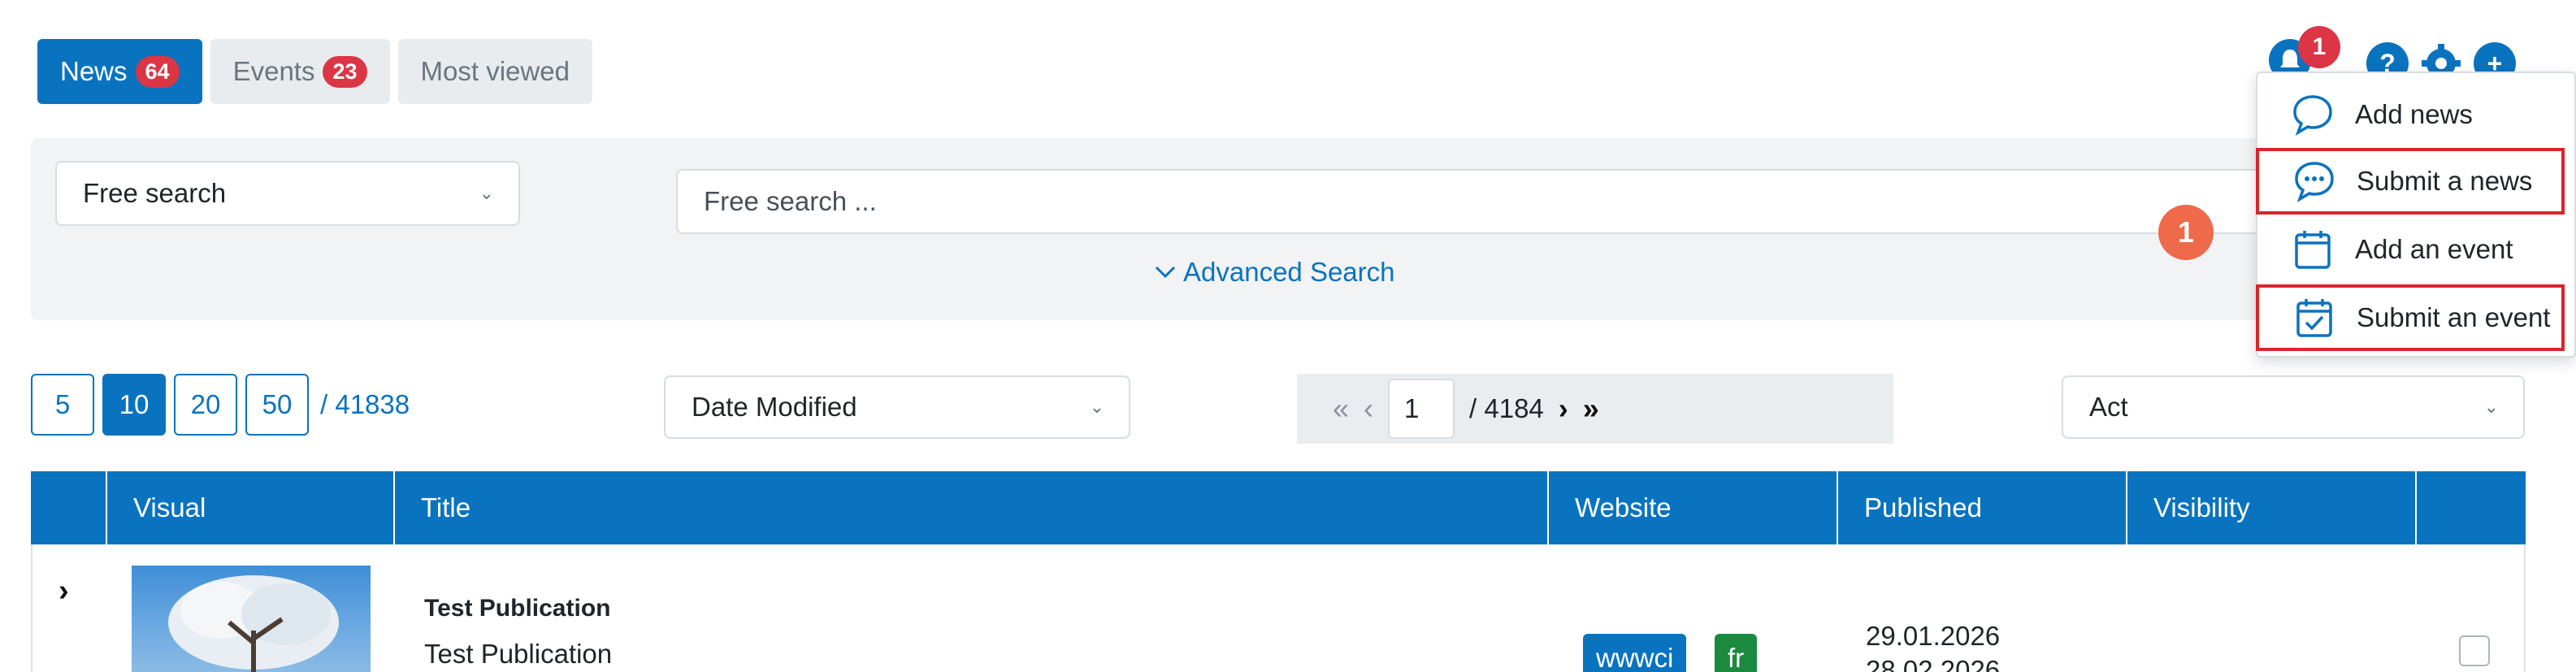 The height and width of the screenshot is (672, 2576). What do you see at coordinates (277, 405) in the screenshot?
I see `per-page-option: 50` at bounding box center [277, 405].